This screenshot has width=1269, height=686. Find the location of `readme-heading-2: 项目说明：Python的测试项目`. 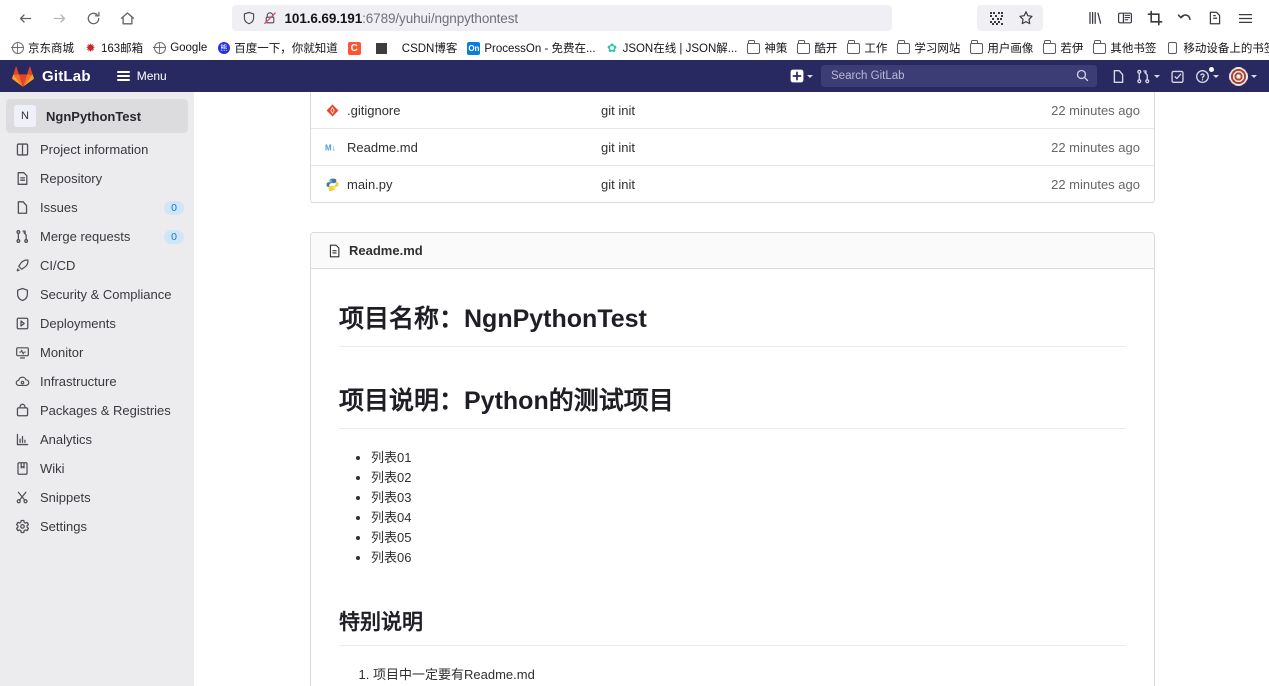

readme-heading-2: 项目说明：Python的测试项目 is located at coordinates (732, 405).